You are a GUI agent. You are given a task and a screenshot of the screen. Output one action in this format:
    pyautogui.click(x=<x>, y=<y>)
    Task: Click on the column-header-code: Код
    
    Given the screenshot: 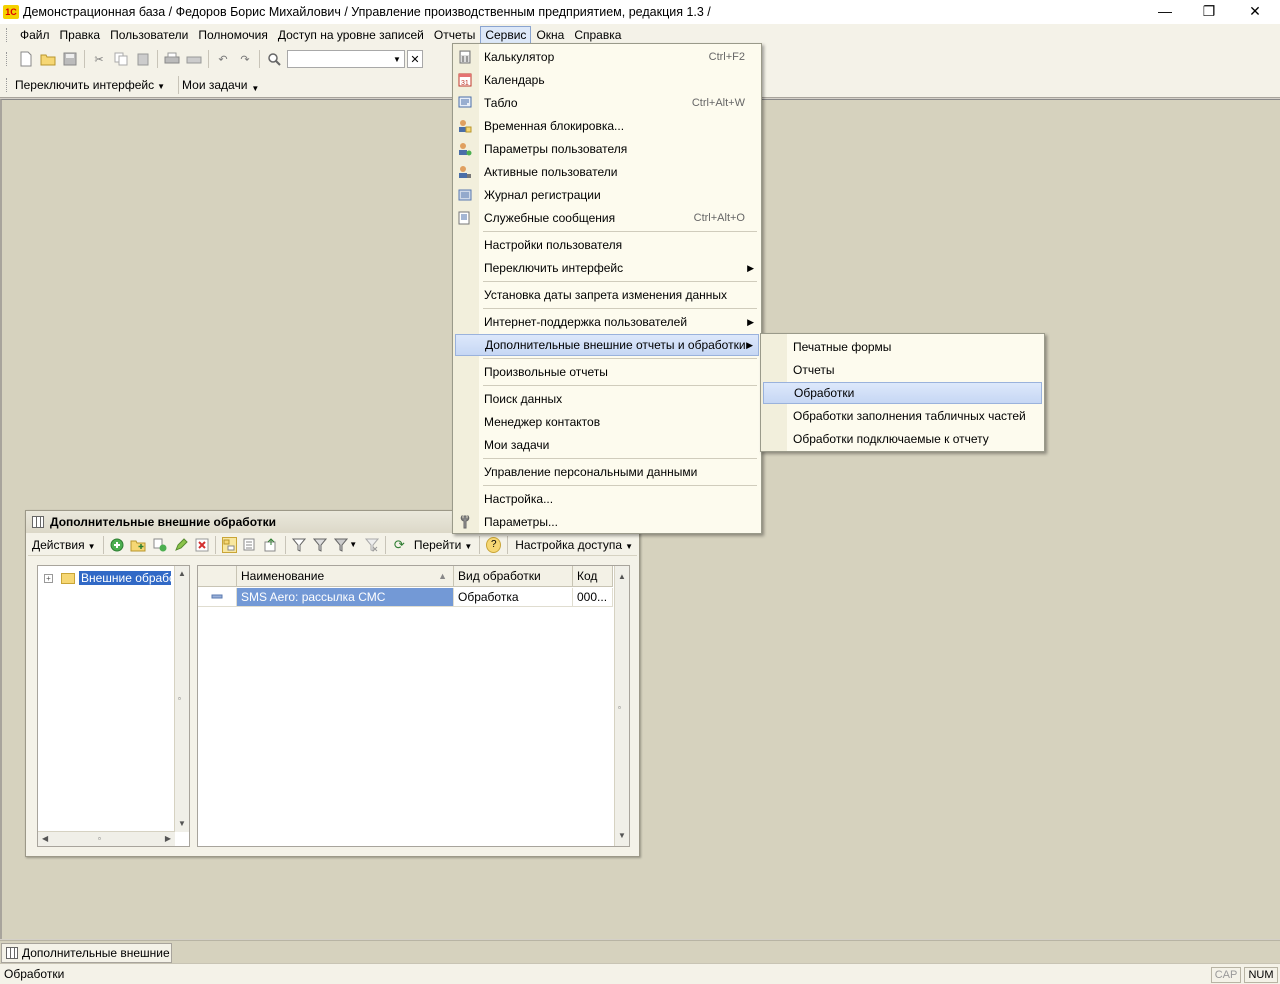 What is the action you would take?
    pyautogui.click(x=593, y=576)
    